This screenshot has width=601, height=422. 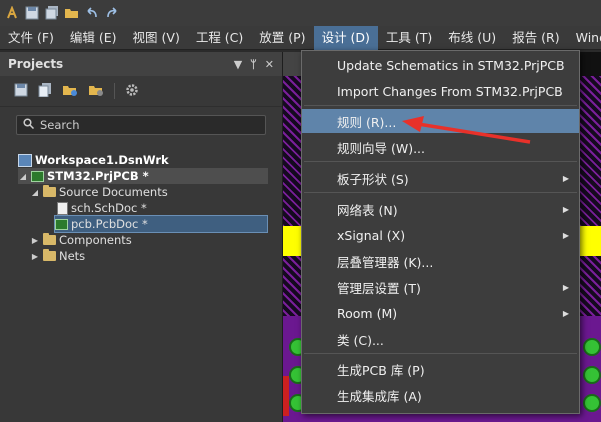 I want to click on tree-workspace-label: Workspace1.DsnWrk, so click(x=102, y=160).